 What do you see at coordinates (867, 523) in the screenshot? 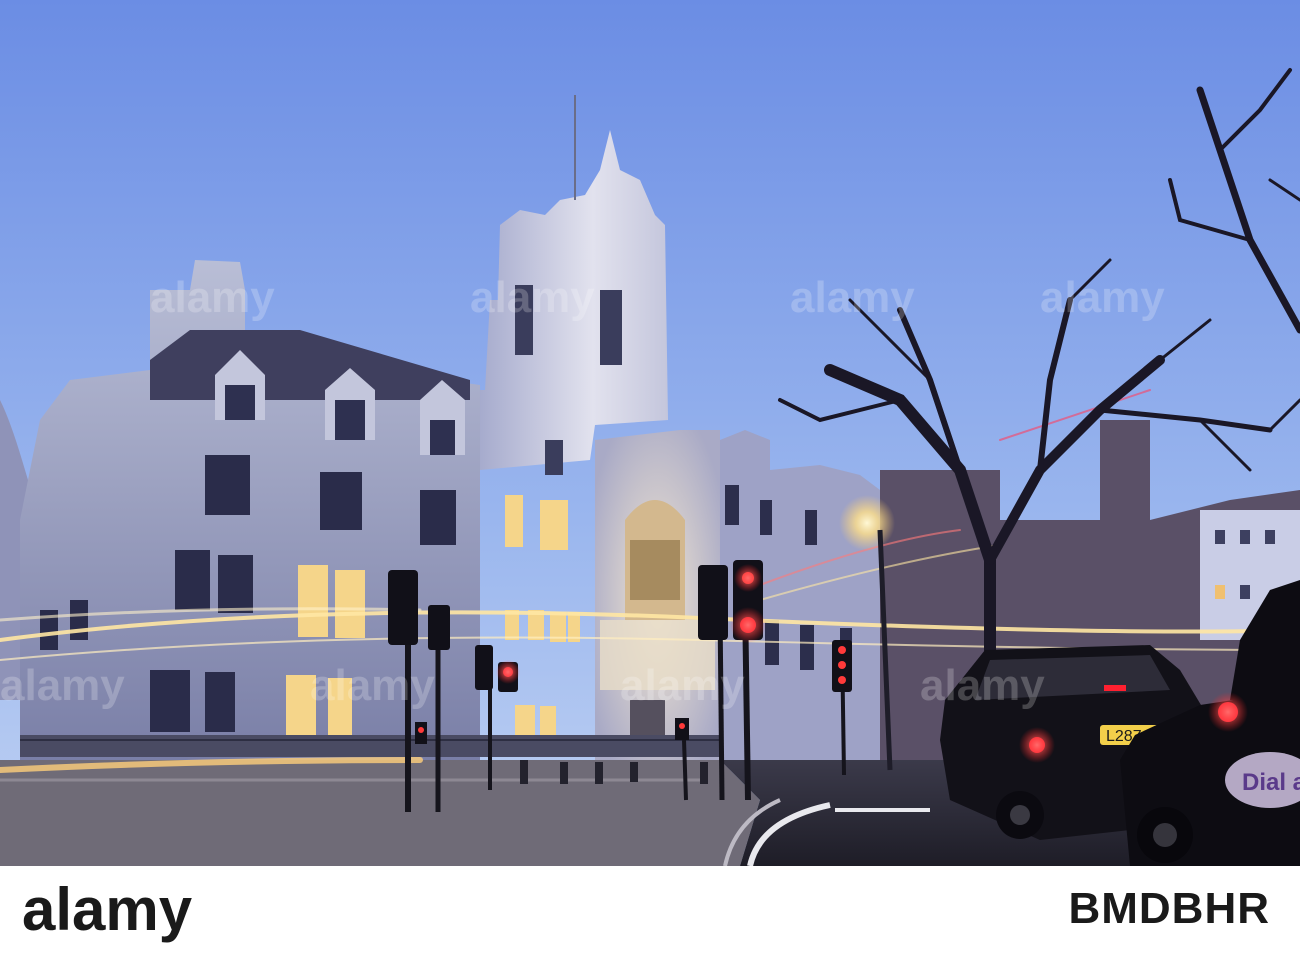
I see `street-lamp-glow` at bounding box center [867, 523].